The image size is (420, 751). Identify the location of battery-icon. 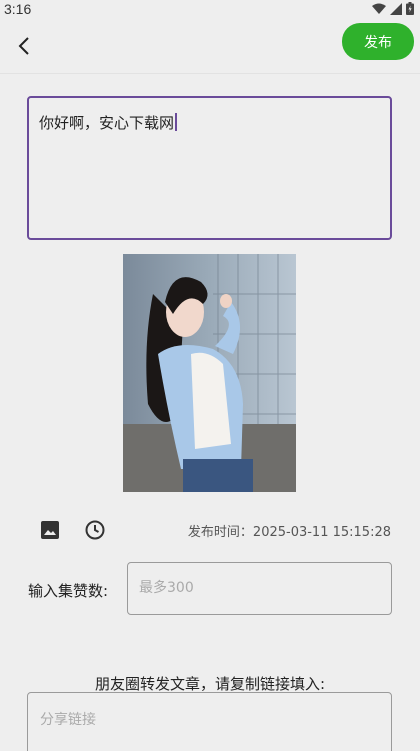
(410, 8).